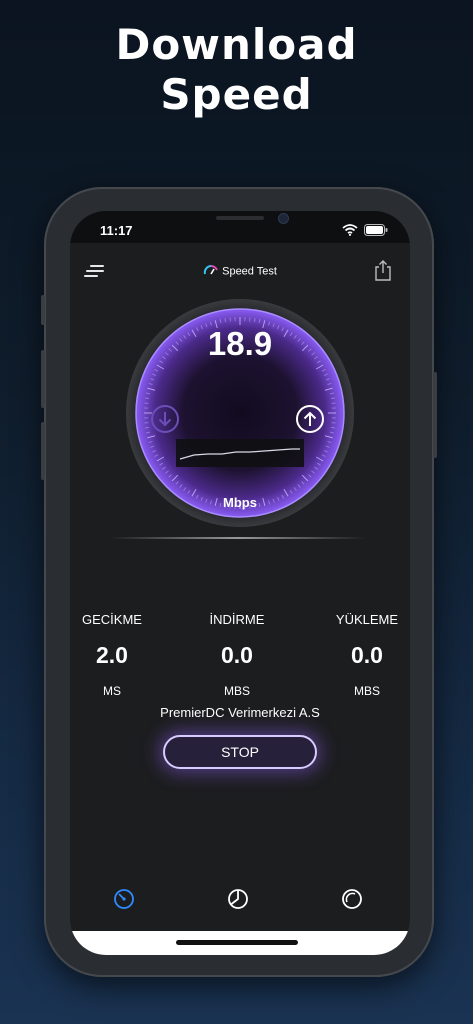  I want to click on headline-line-1: Download, so click(236, 44).